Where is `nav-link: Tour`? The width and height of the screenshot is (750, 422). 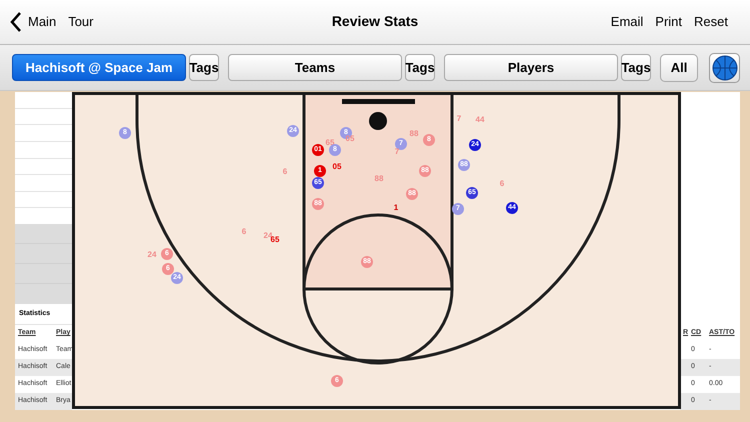 nav-link: Tour is located at coordinates (81, 22).